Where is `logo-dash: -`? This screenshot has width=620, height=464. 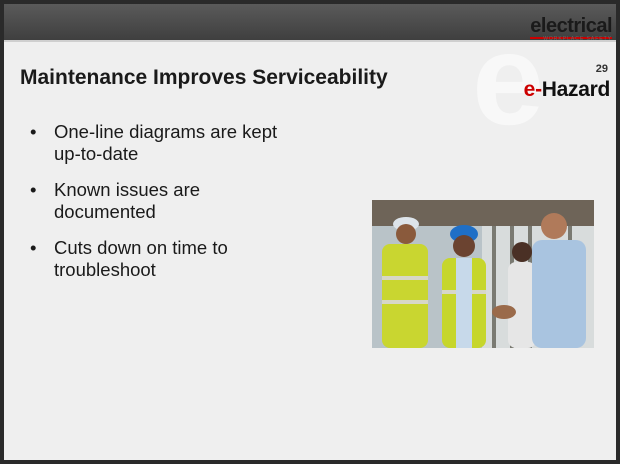
logo-dash: - is located at coordinates (538, 89).